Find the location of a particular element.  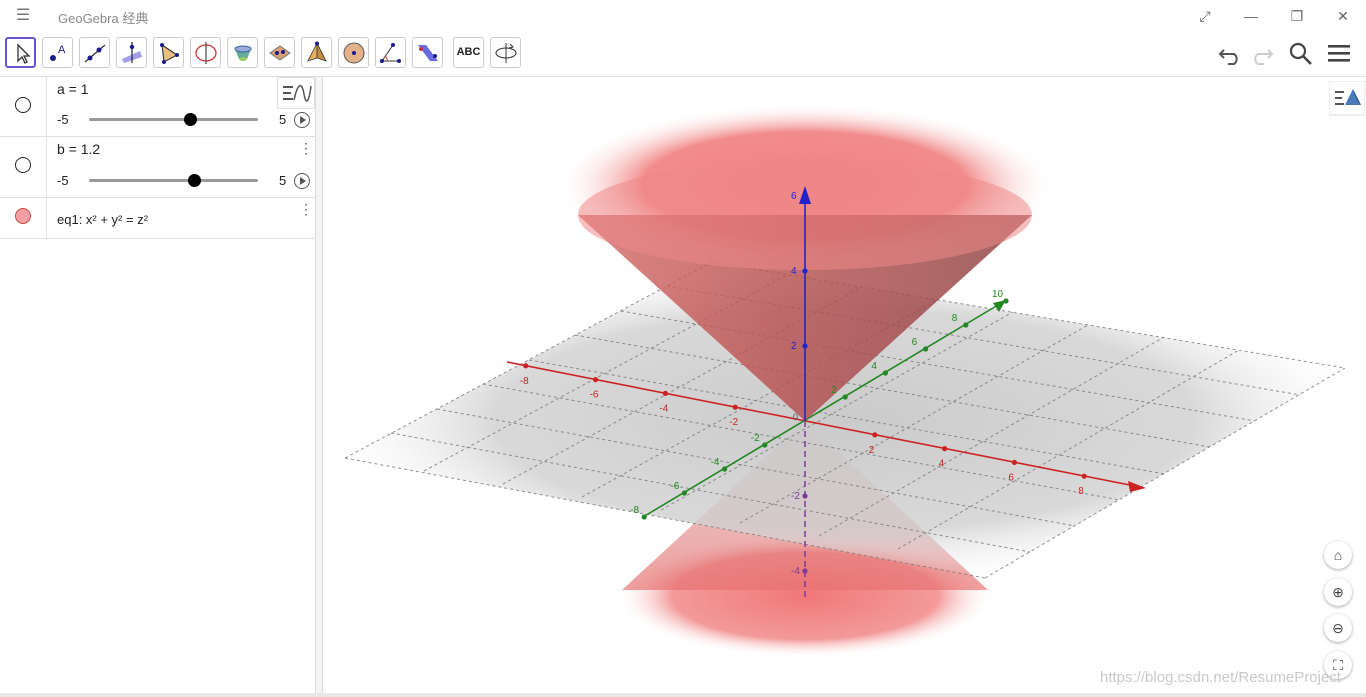

line-tool-icon is located at coordinates (94, 52).